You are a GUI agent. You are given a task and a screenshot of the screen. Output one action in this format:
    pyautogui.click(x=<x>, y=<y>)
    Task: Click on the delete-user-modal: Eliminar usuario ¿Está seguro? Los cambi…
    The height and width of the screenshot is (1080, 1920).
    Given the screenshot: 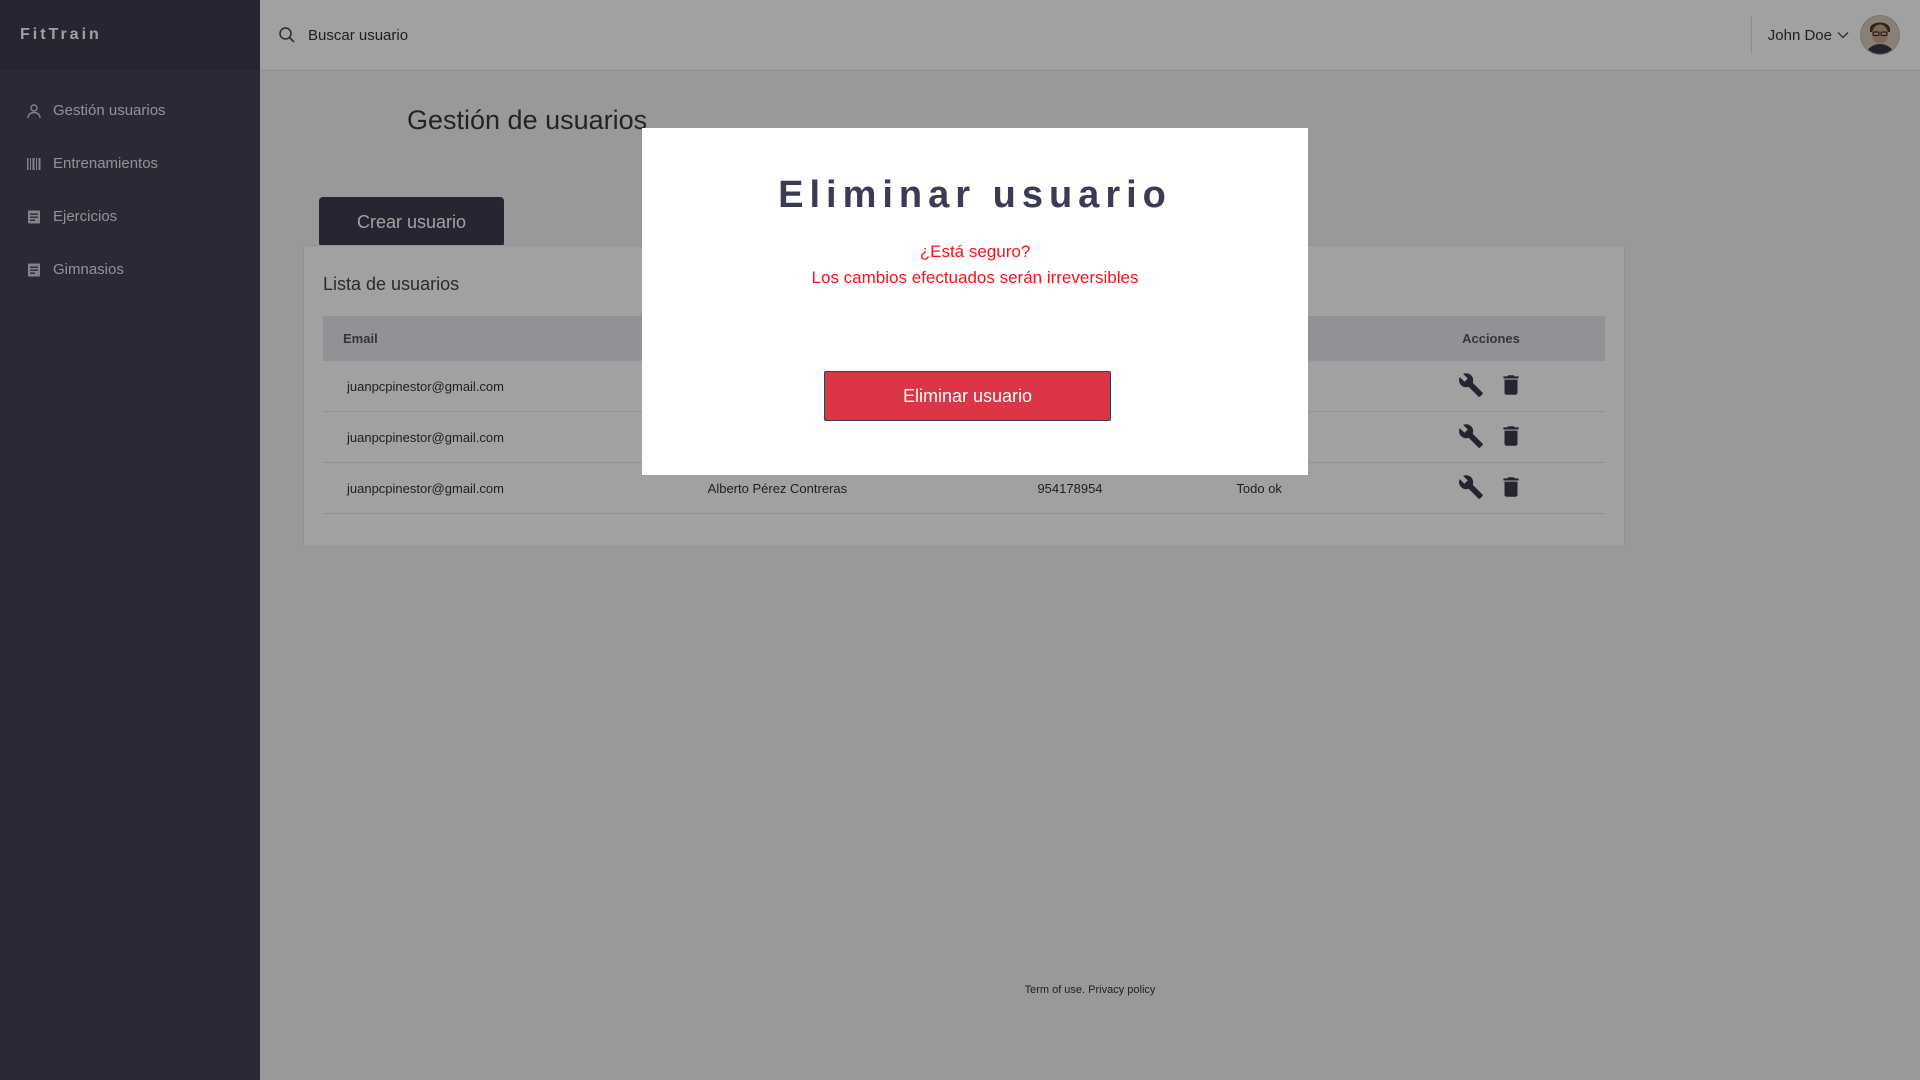 What is the action you would take?
    pyautogui.click(x=975, y=301)
    